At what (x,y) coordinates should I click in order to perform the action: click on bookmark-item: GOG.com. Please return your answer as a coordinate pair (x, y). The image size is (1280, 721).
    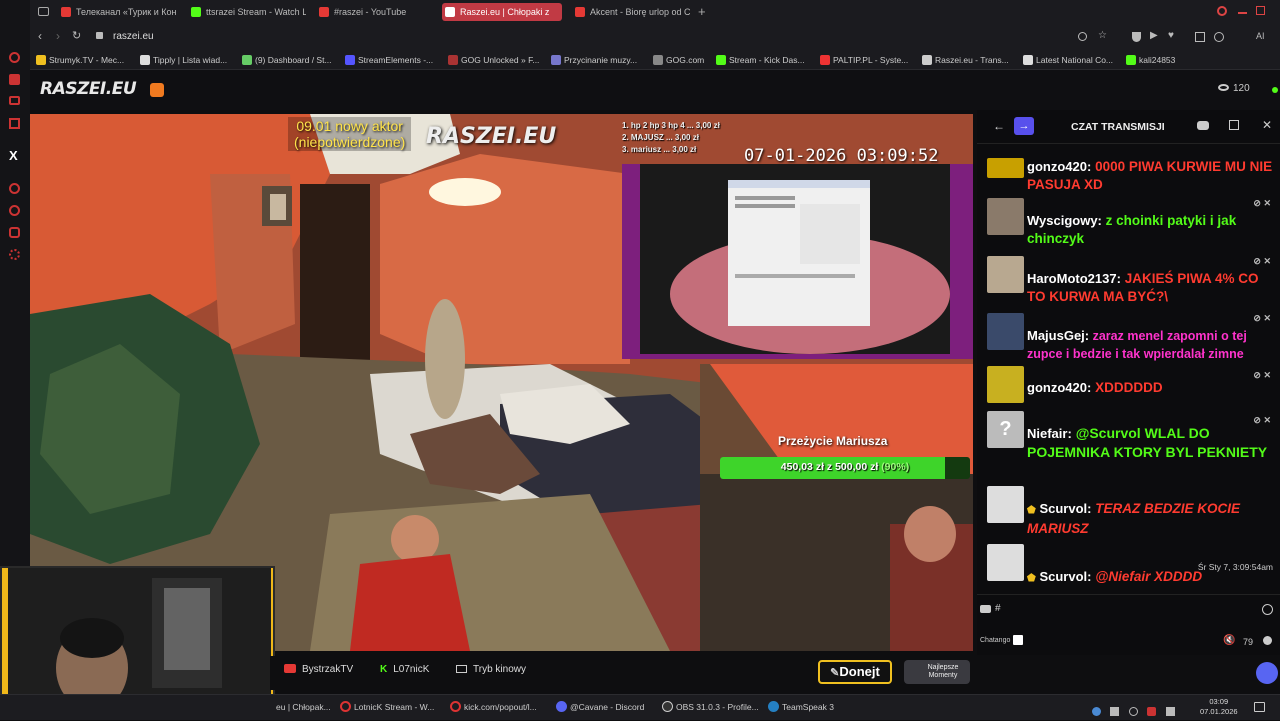
    Looking at the image, I should click on (678, 60).